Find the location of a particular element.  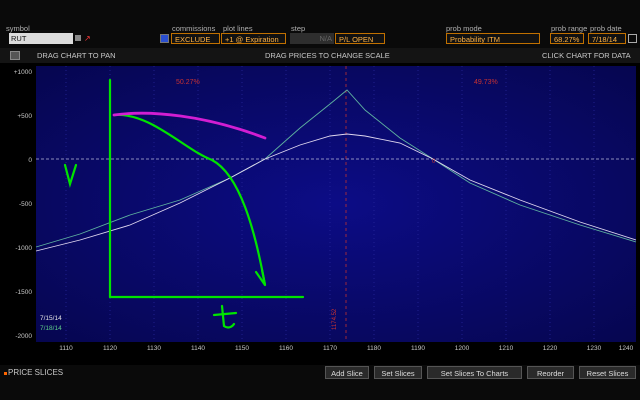

y-tick: 0 is located at coordinates (30, 160).